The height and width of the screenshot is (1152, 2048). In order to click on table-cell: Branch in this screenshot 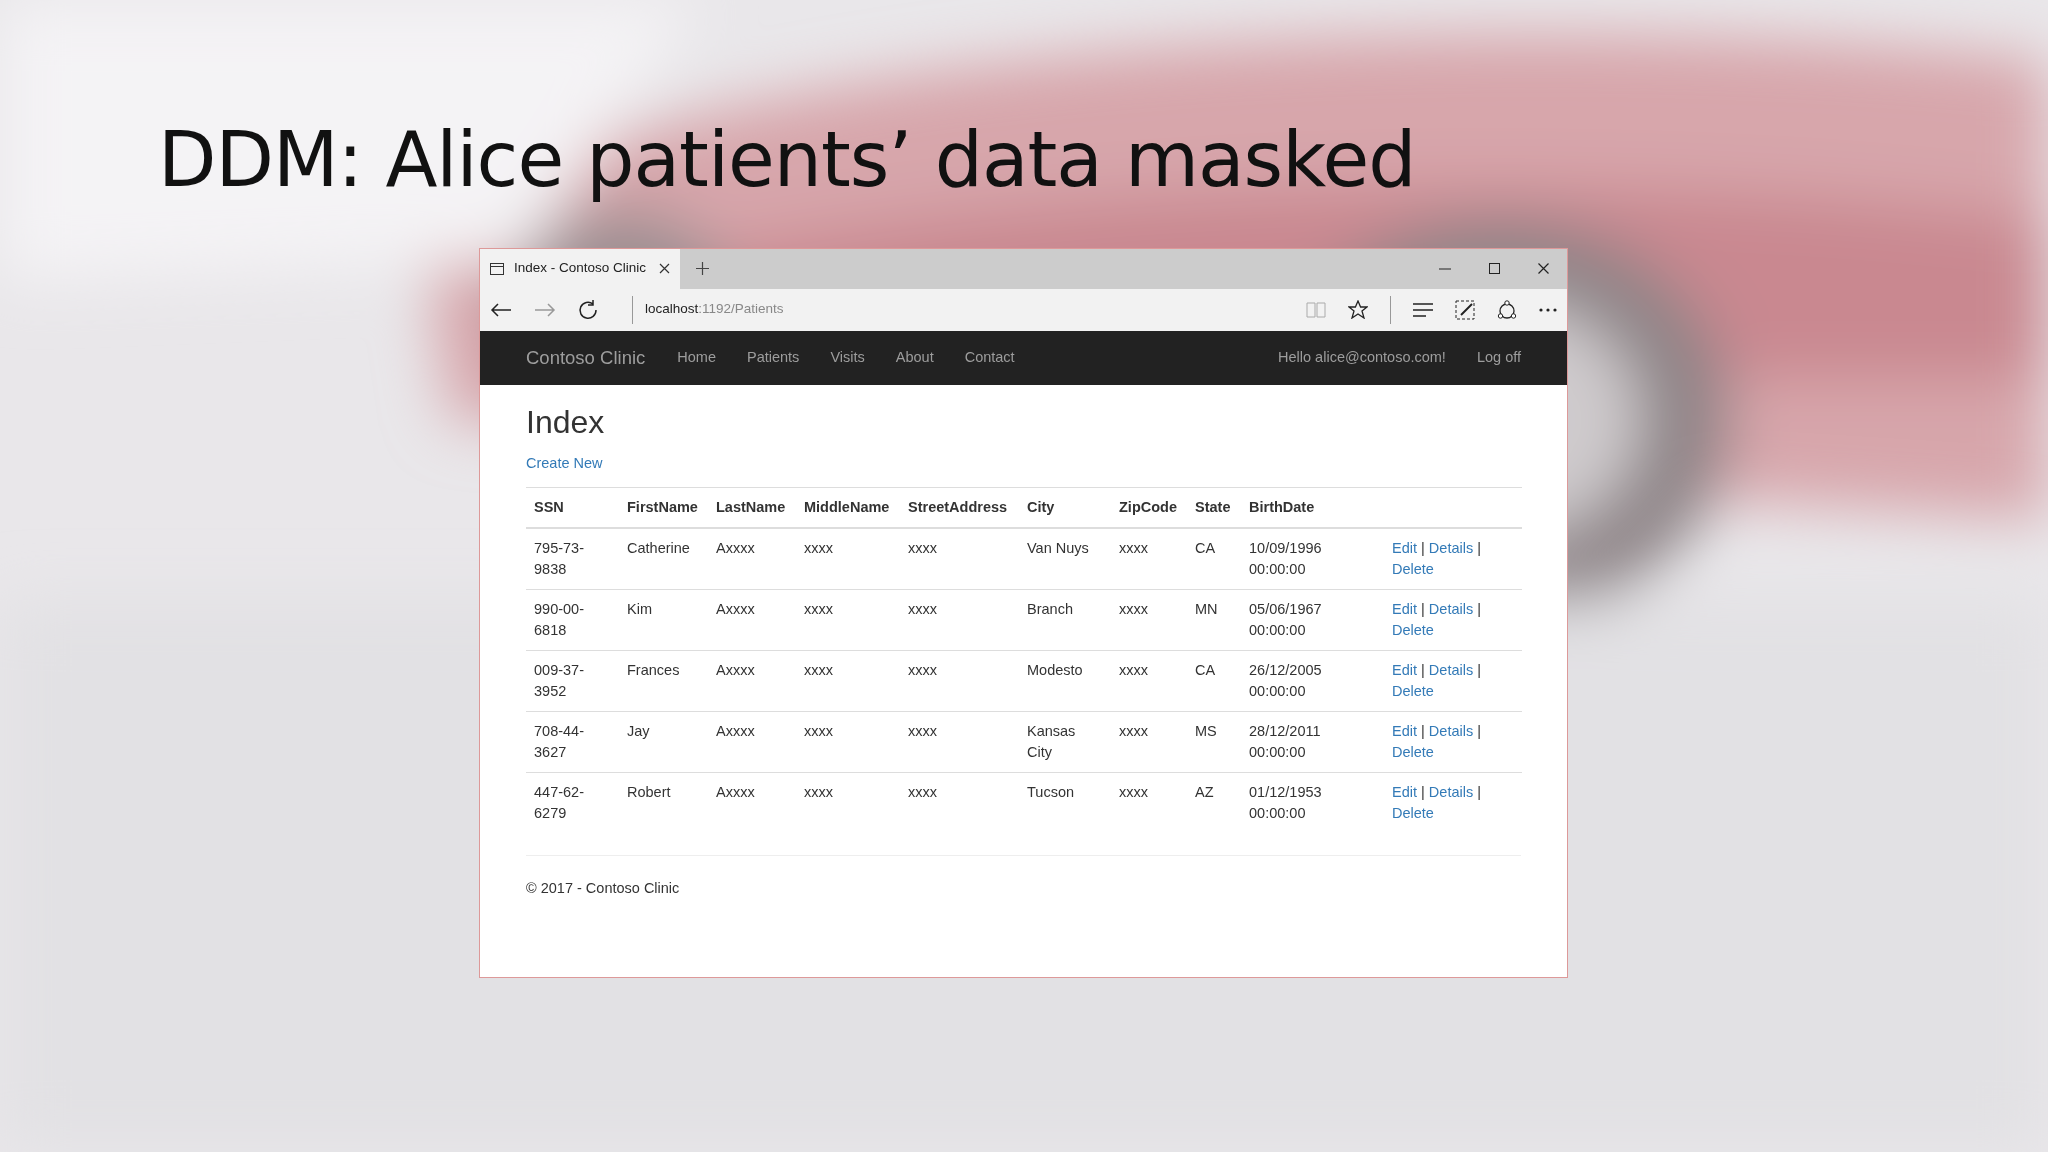, I will do `click(1065, 620)`.